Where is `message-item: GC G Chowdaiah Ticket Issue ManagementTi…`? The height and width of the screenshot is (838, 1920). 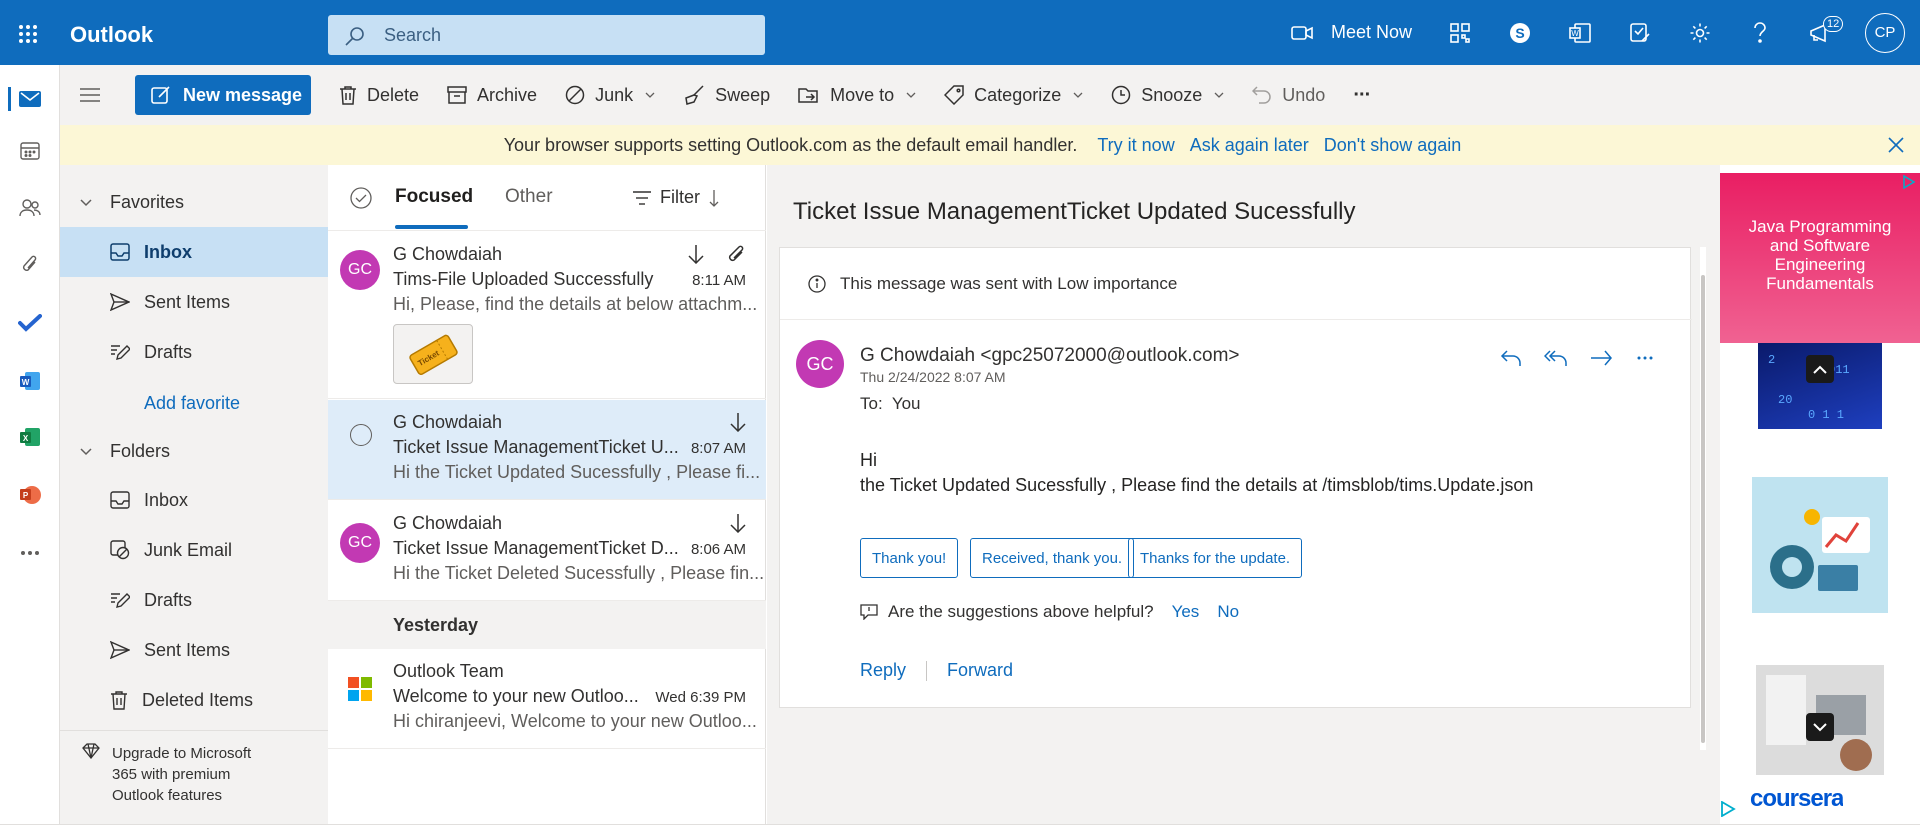 message-item: GC G Chowdaiah Ticket Issue ManagementTi… is located at coordinates (547, 551).